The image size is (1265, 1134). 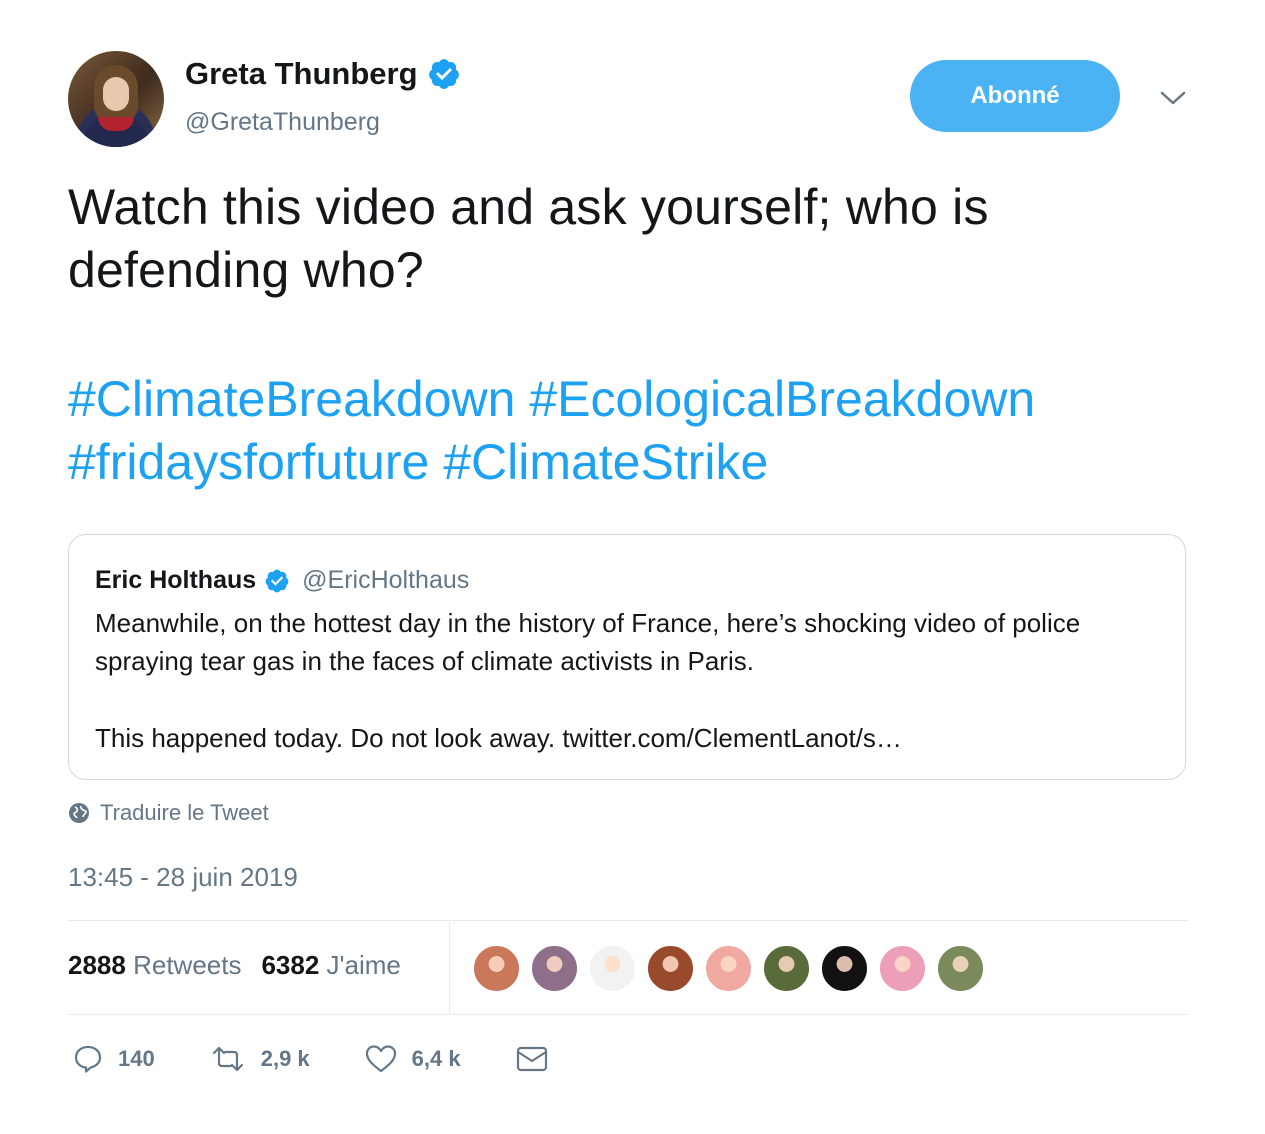 I want to click on reply-count: 140, so click(x=136, y=1058).